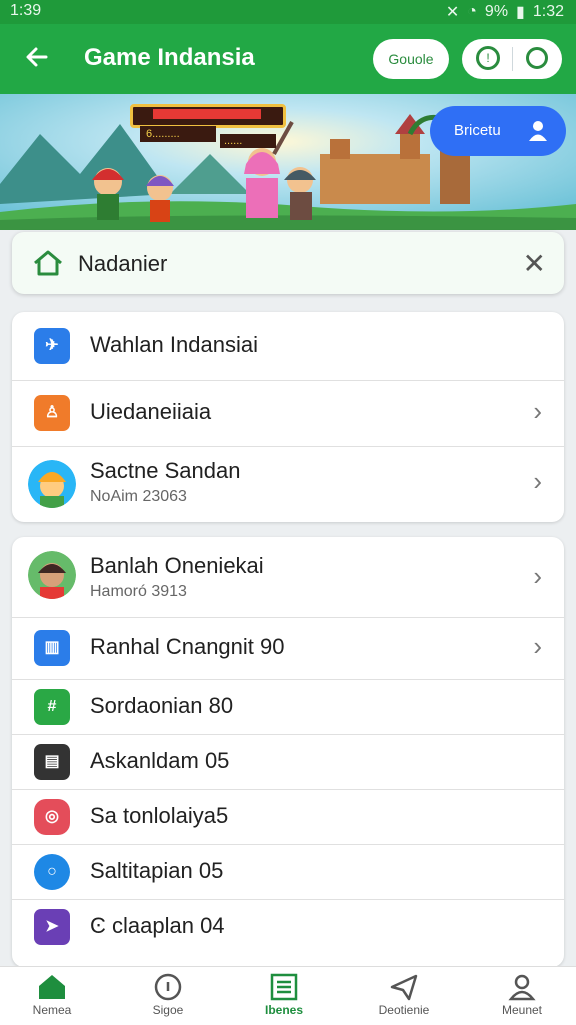 Image resolution: width=576 pixels, height=1025 pixels. I want to click on list-item: ○ Saltitapian 05, so click(288, 872).